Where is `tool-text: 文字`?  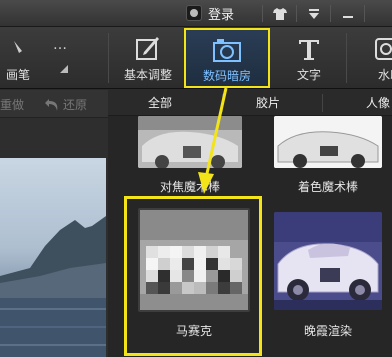 tool-text: 文字 is located at coordinates (309, 58).